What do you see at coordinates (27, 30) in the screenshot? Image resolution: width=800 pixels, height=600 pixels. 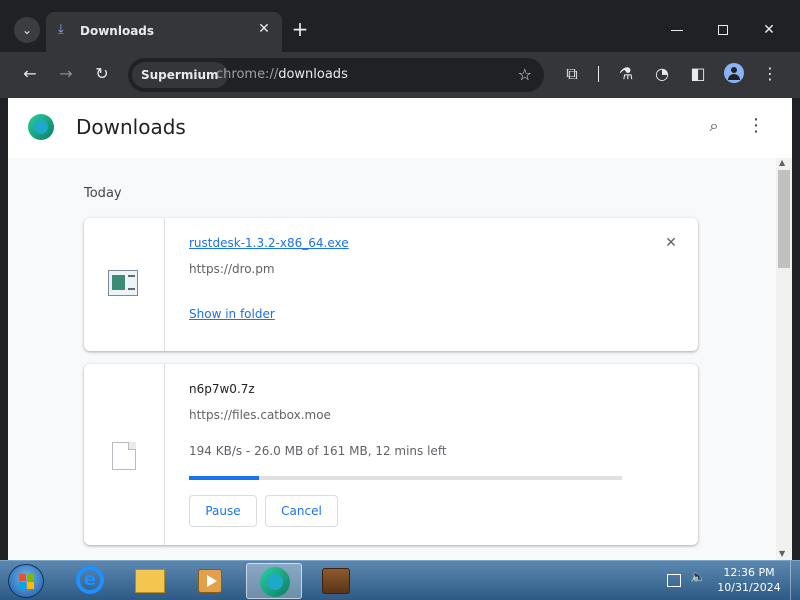 I see `tab-search-button: ⌄` at bounding box center [27, 30].